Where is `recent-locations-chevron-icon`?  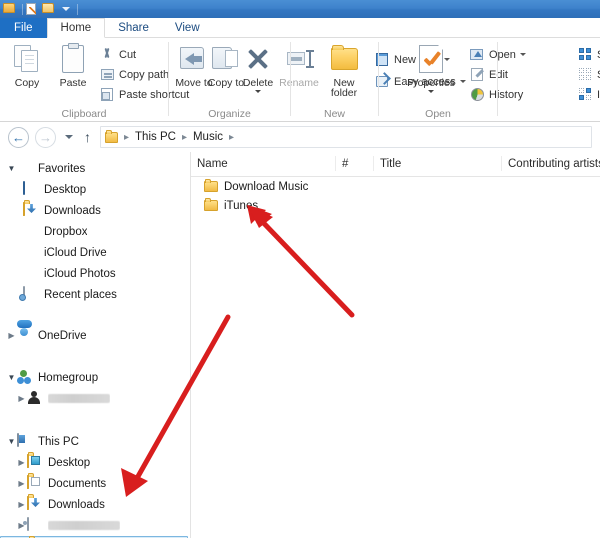 recent-locations-chevron-icon is located at coordinates (69, 137).